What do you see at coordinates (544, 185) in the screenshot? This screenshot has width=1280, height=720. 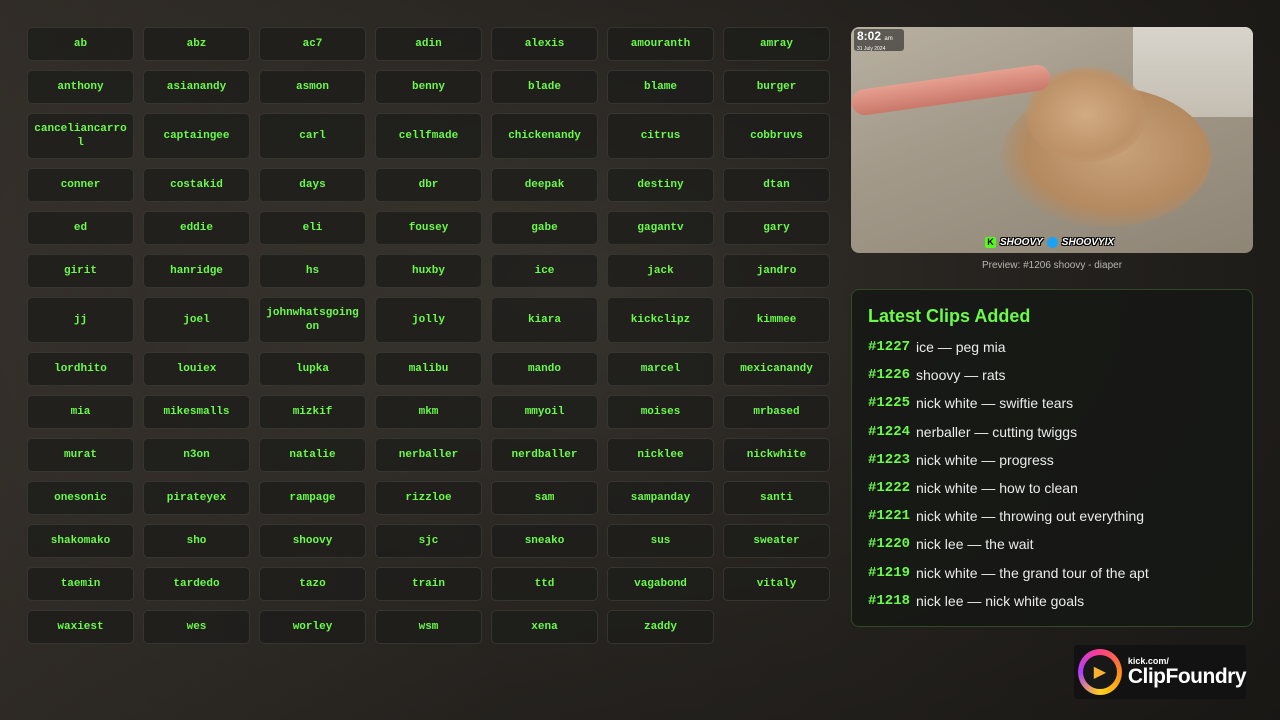 I see `streamer-button: deepak` at bounding box center [544, 185].